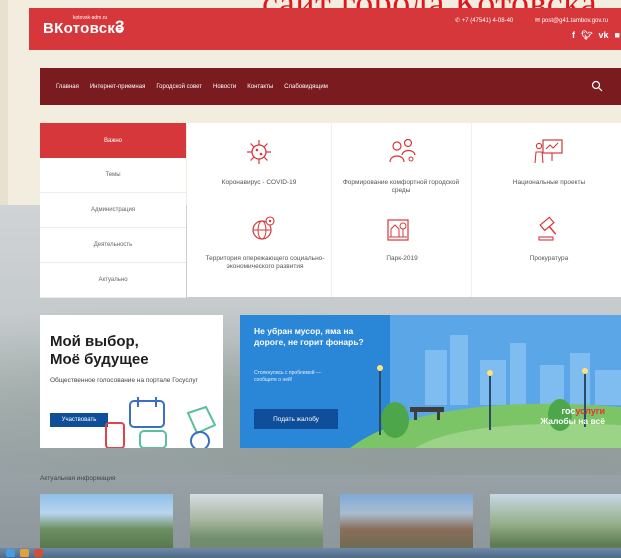 This screenshot has width=621, height=558. Describe the element at coordinates (603, 35) in the screenshot. I see `vk-icon: vk` at that location.